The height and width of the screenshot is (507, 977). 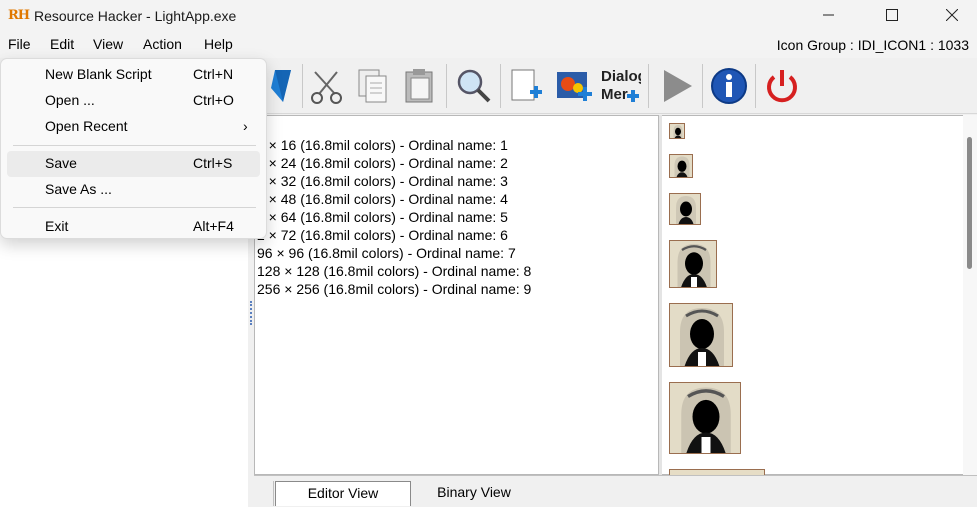 I want to click on menu-item-label: Open Recent, so click(x=86, y=126).